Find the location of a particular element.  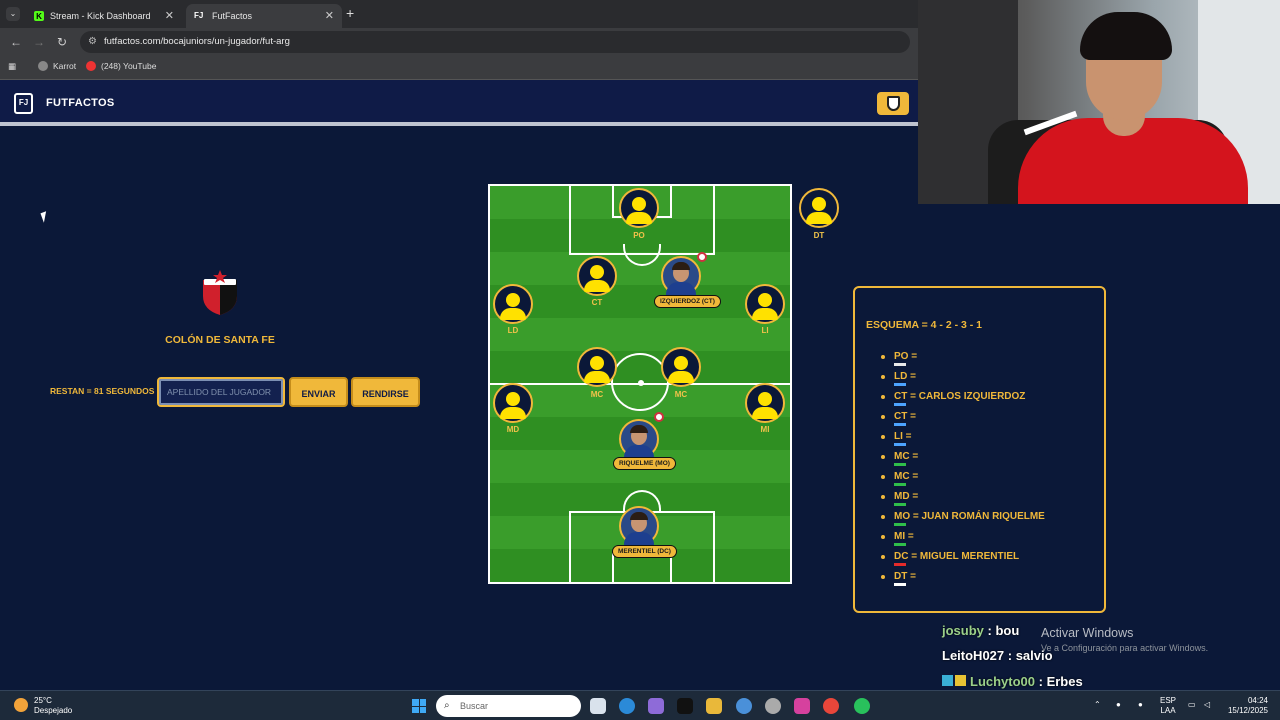

site-brand: FUTFACTOS is located at coordinates (80, 103).